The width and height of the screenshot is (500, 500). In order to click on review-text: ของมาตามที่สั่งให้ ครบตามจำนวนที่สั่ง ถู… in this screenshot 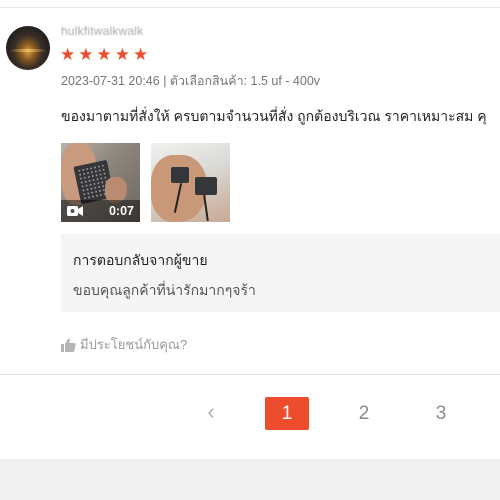, I will do `click(274, 116)`.